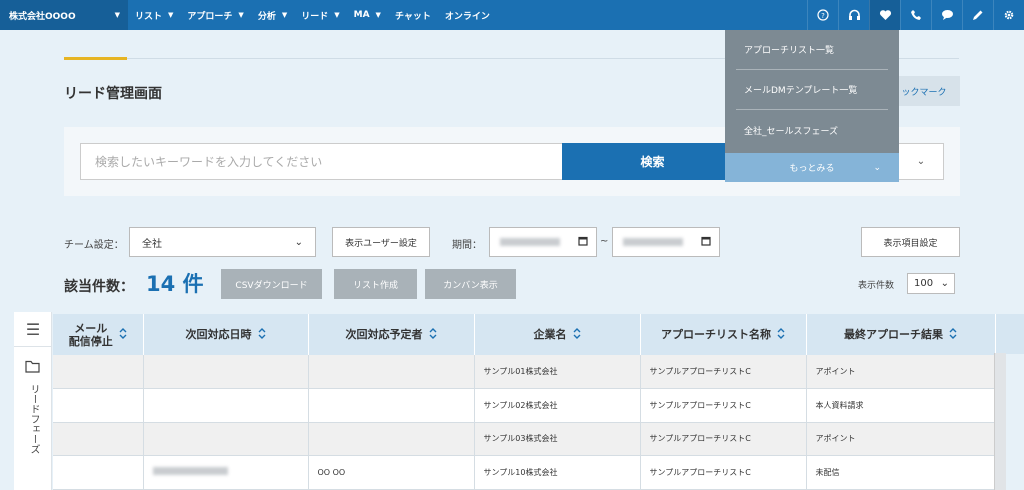 Image resolution: width=1024 pixels, height=490 pixels. I want to click on cell-company: サンプル03株式会社, so click(557, 439).